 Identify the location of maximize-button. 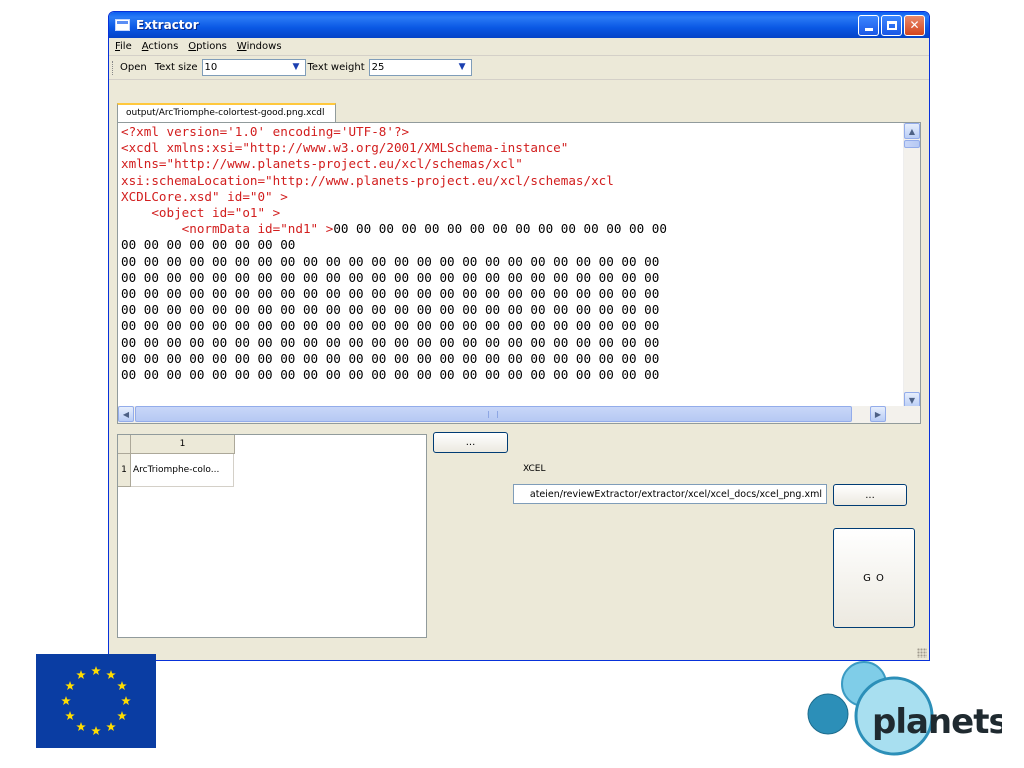
(891, 25).